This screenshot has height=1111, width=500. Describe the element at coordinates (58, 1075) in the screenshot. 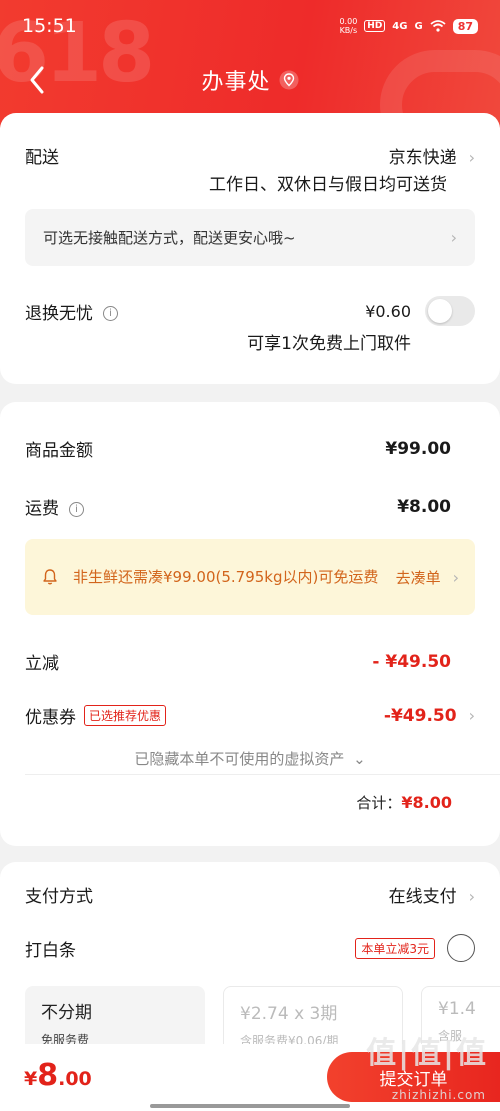

I see `payable-amount: ¥8.00` at that location.